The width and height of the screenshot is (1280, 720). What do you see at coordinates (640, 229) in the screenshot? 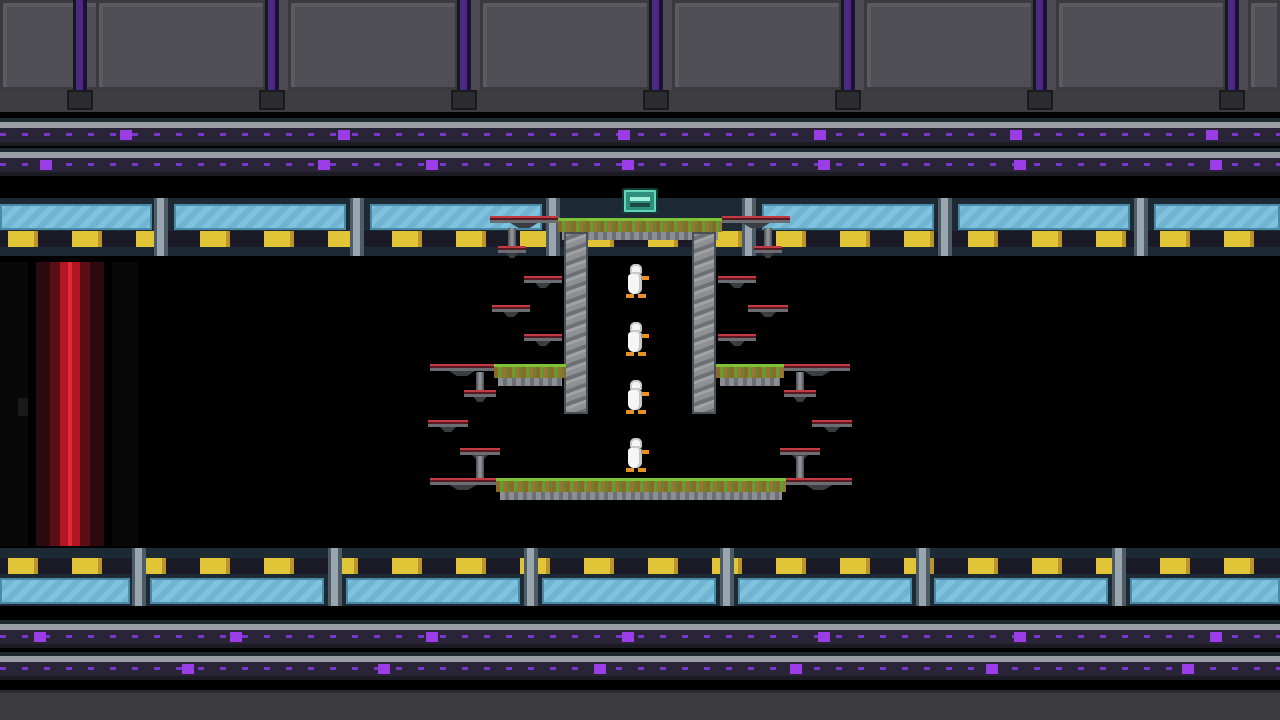
I see `top-grass-platform` at bounding box center [640, 229].